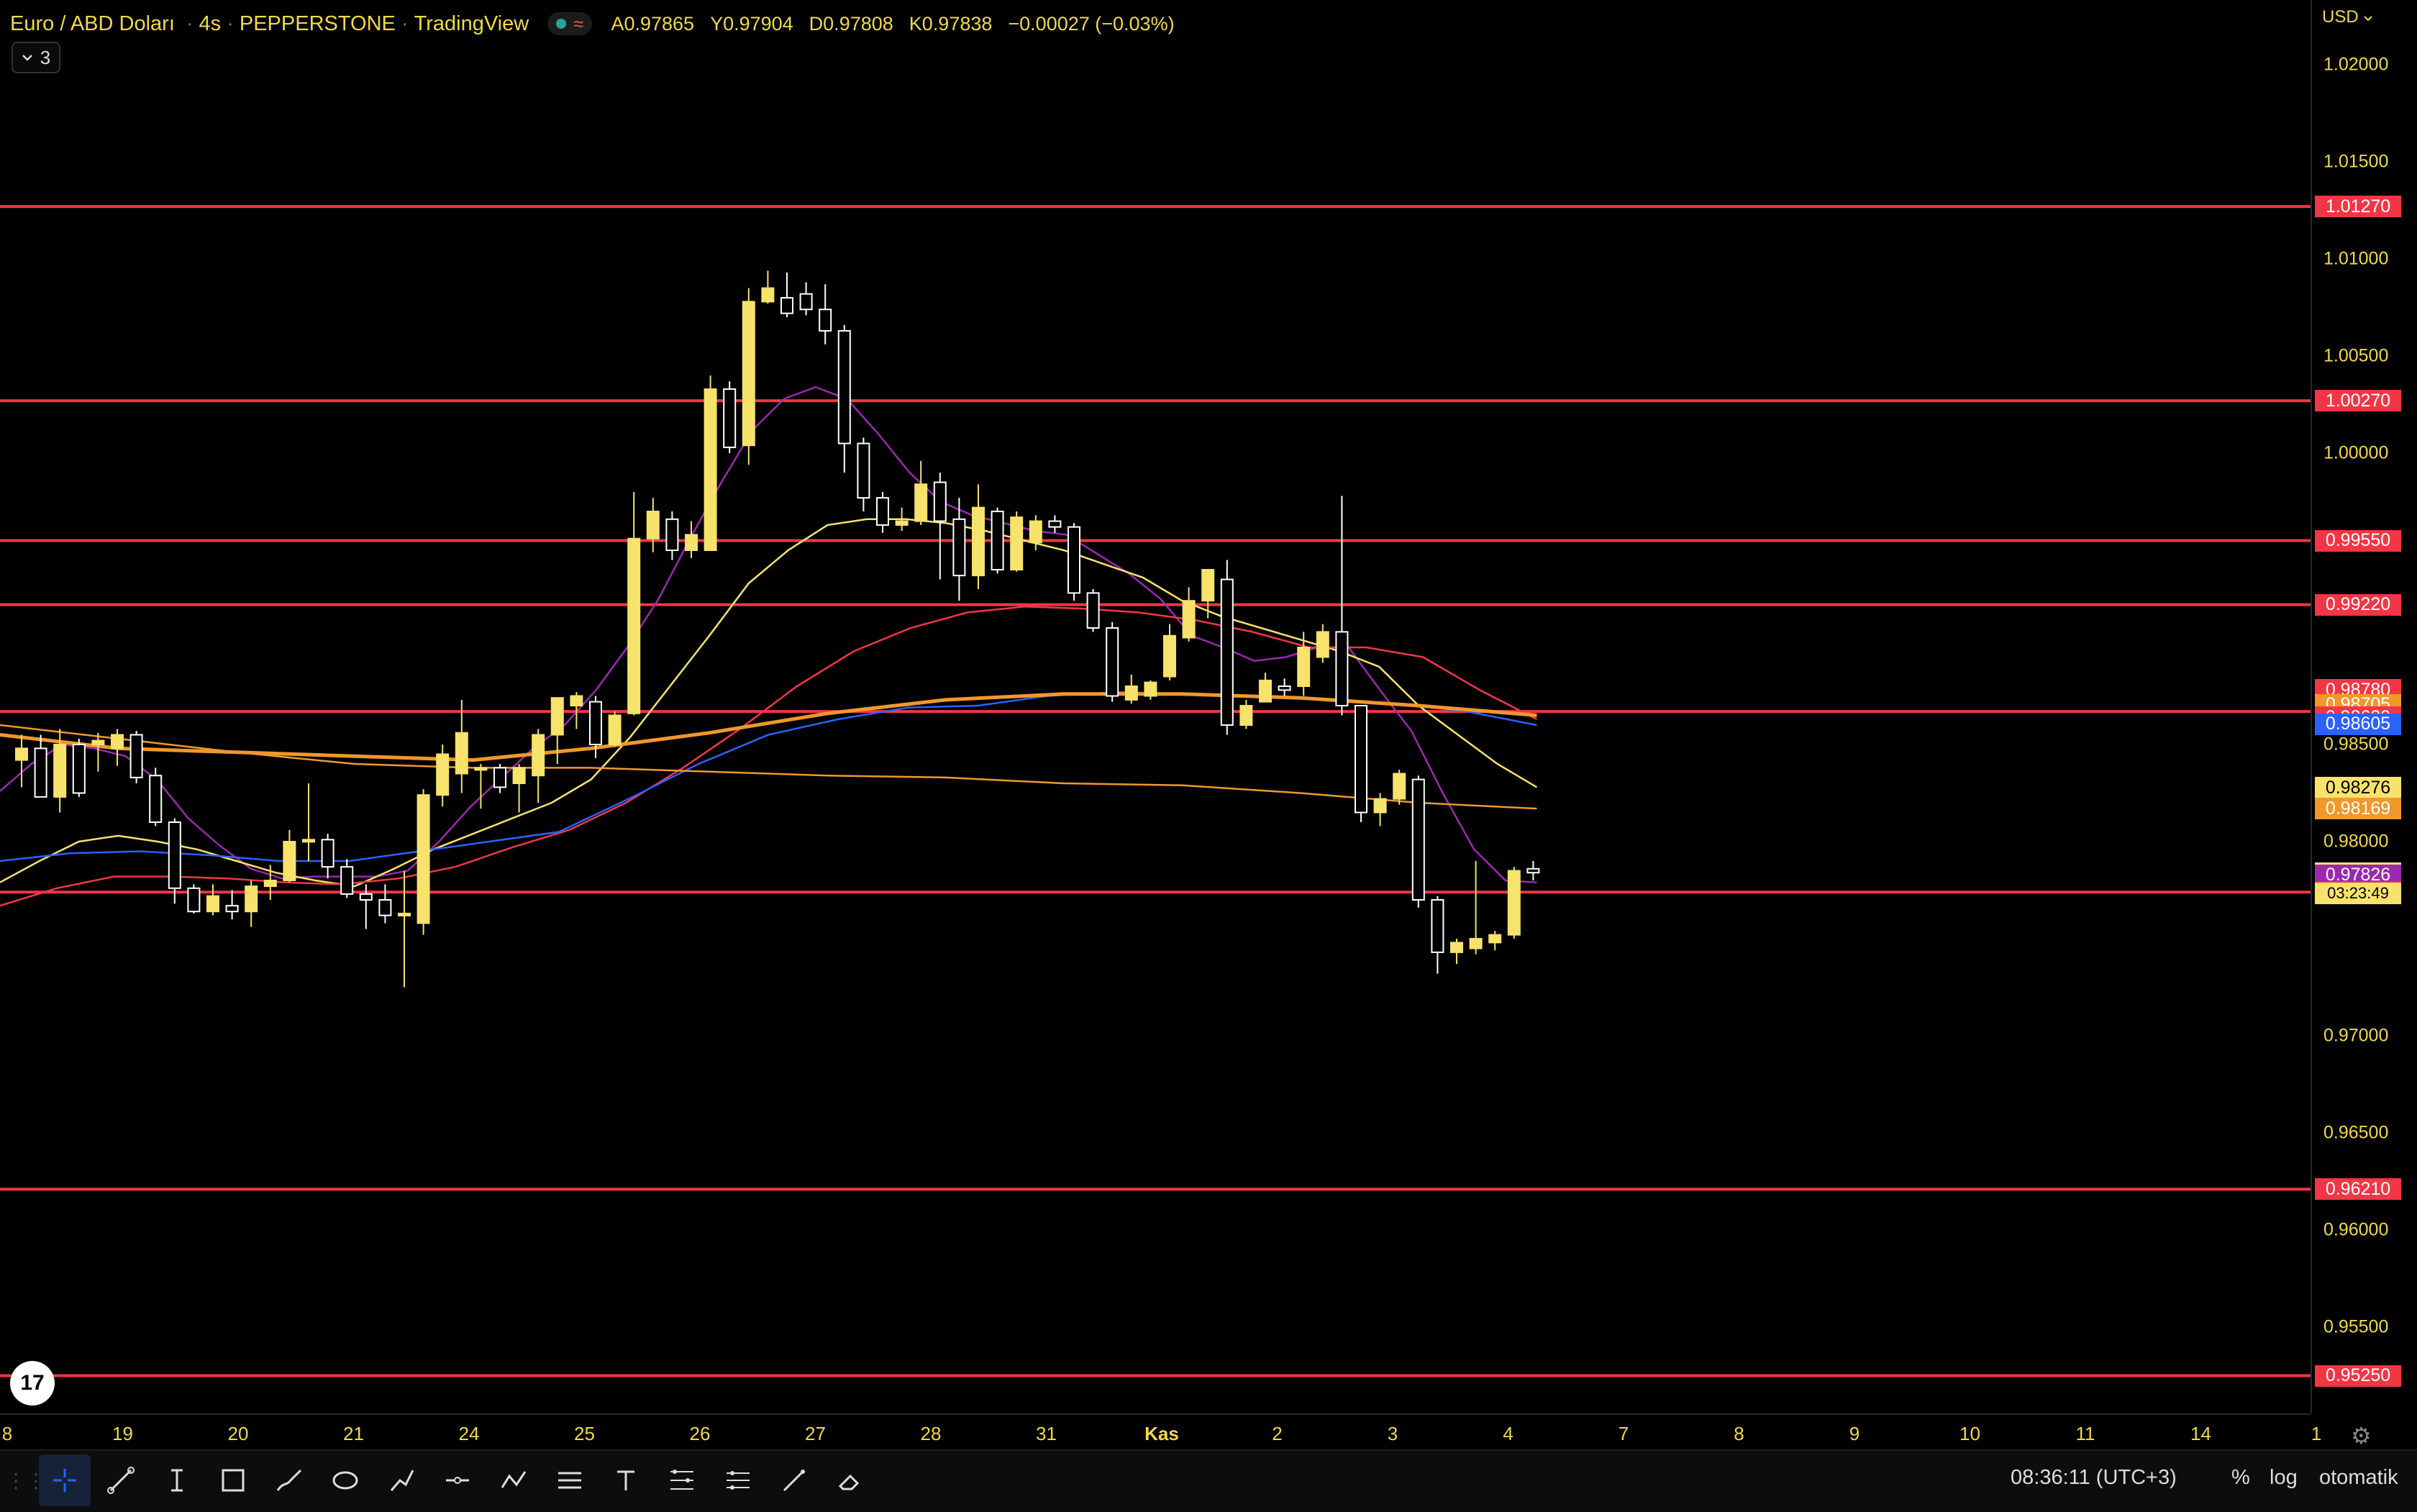  I want to click on gann-icon, so click(739, 1481).